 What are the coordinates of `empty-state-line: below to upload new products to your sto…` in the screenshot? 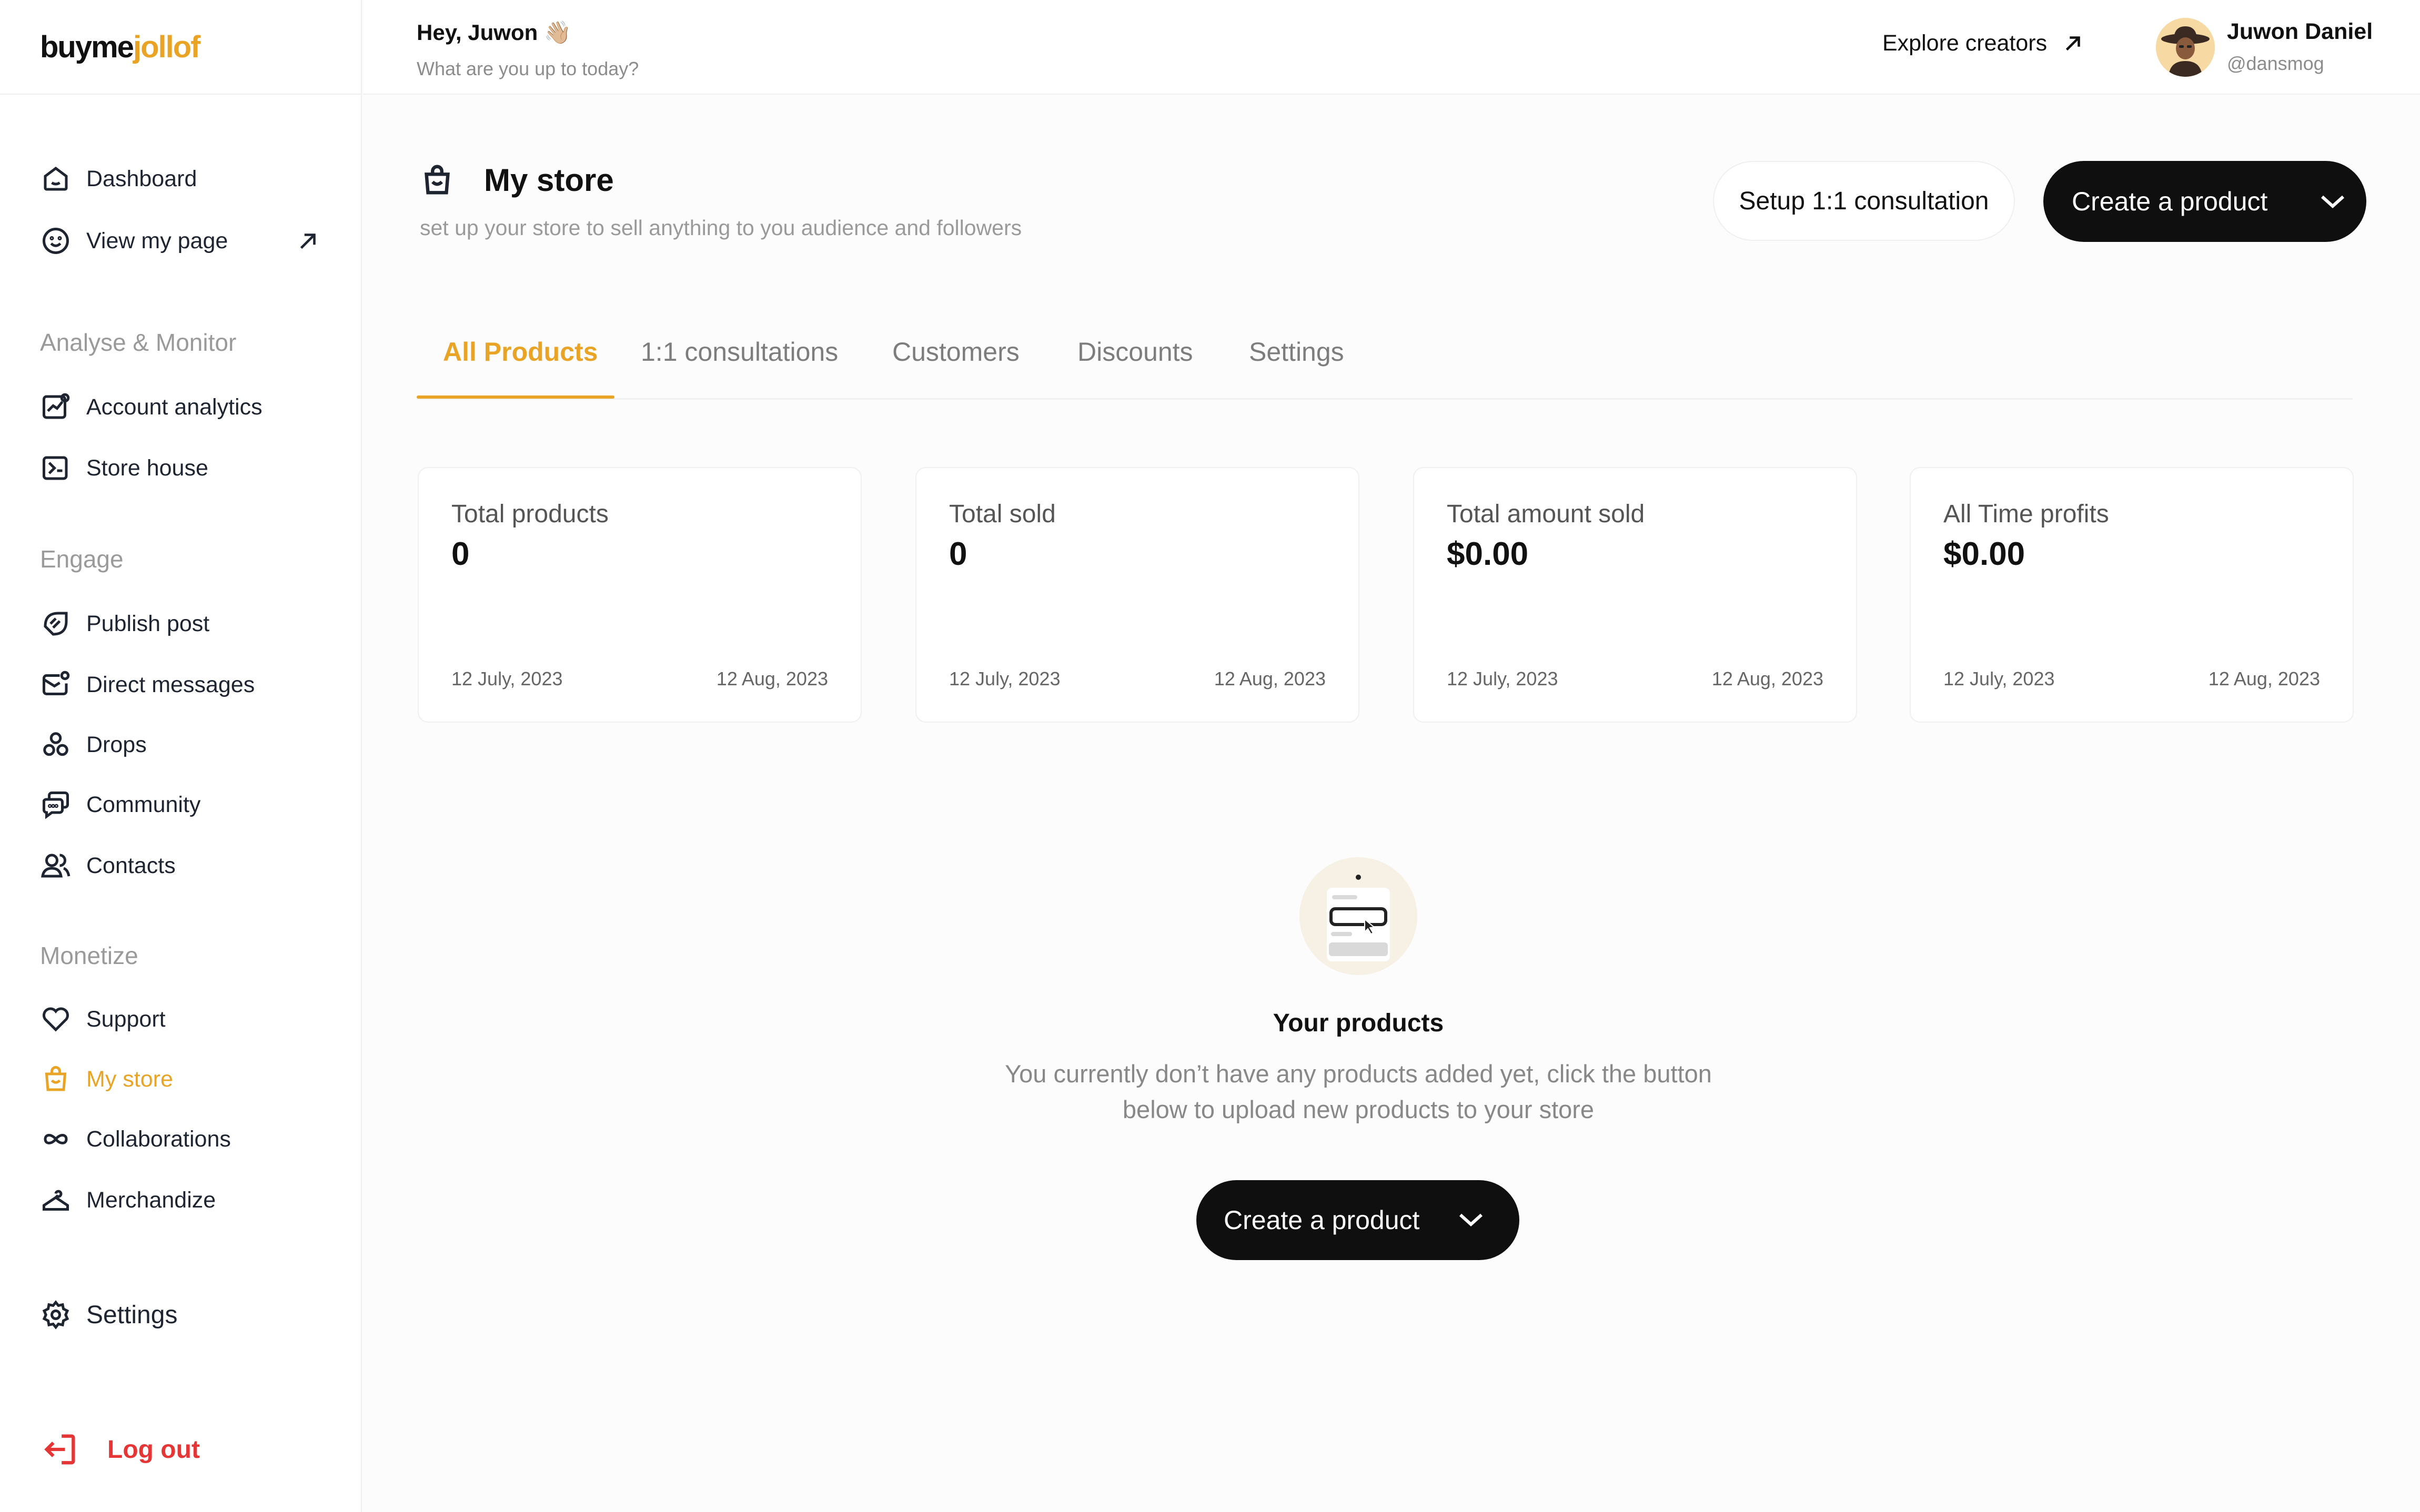 It's located at (1358, 1109).